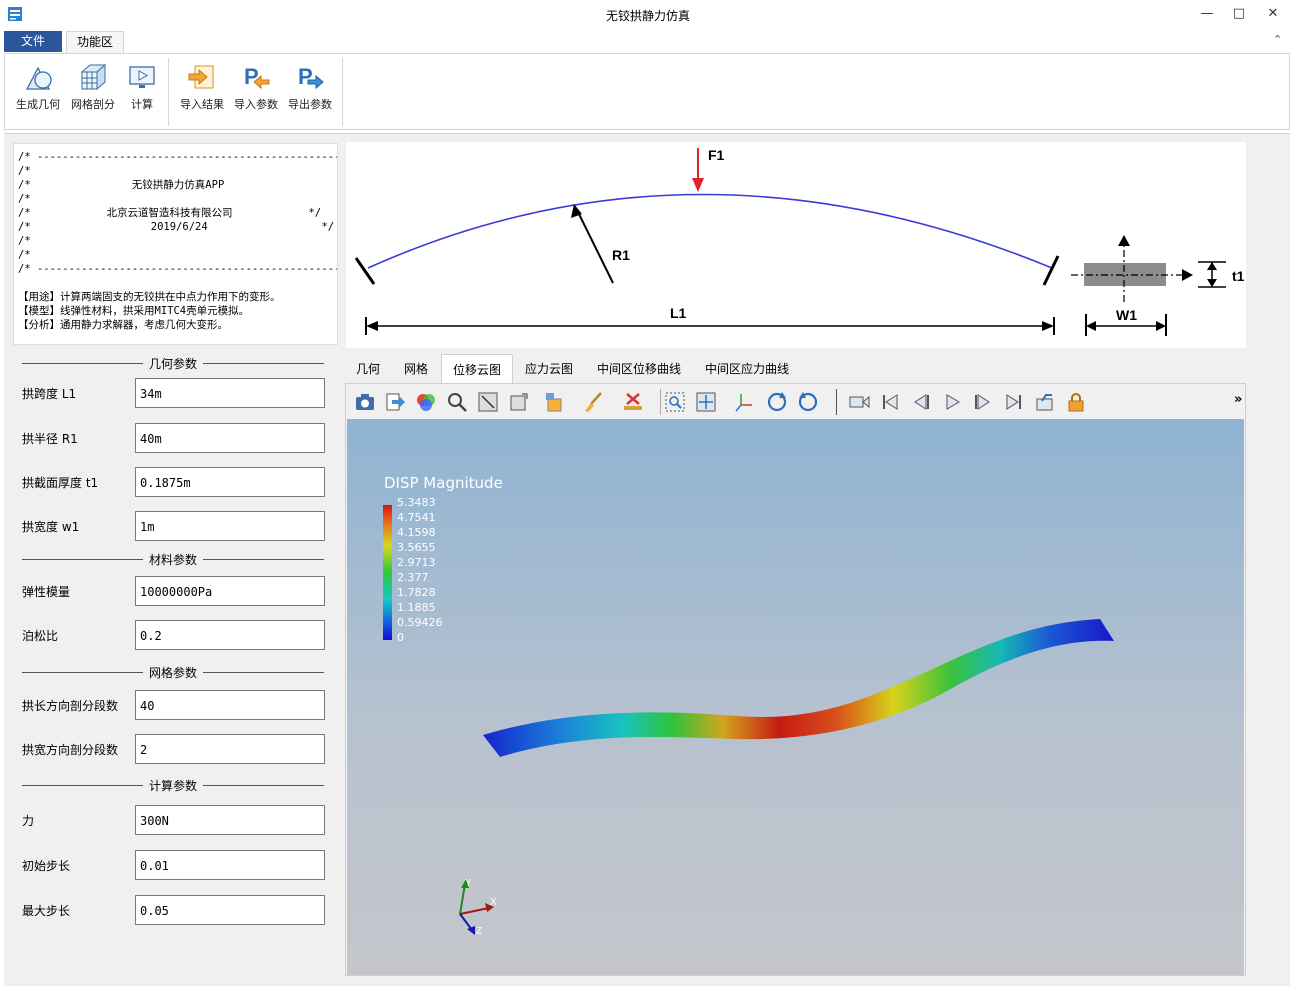  What do you see at coordinates (488, 402) in the screenshot?
I see `reset-view-icon` at bounding box center [488, 402].